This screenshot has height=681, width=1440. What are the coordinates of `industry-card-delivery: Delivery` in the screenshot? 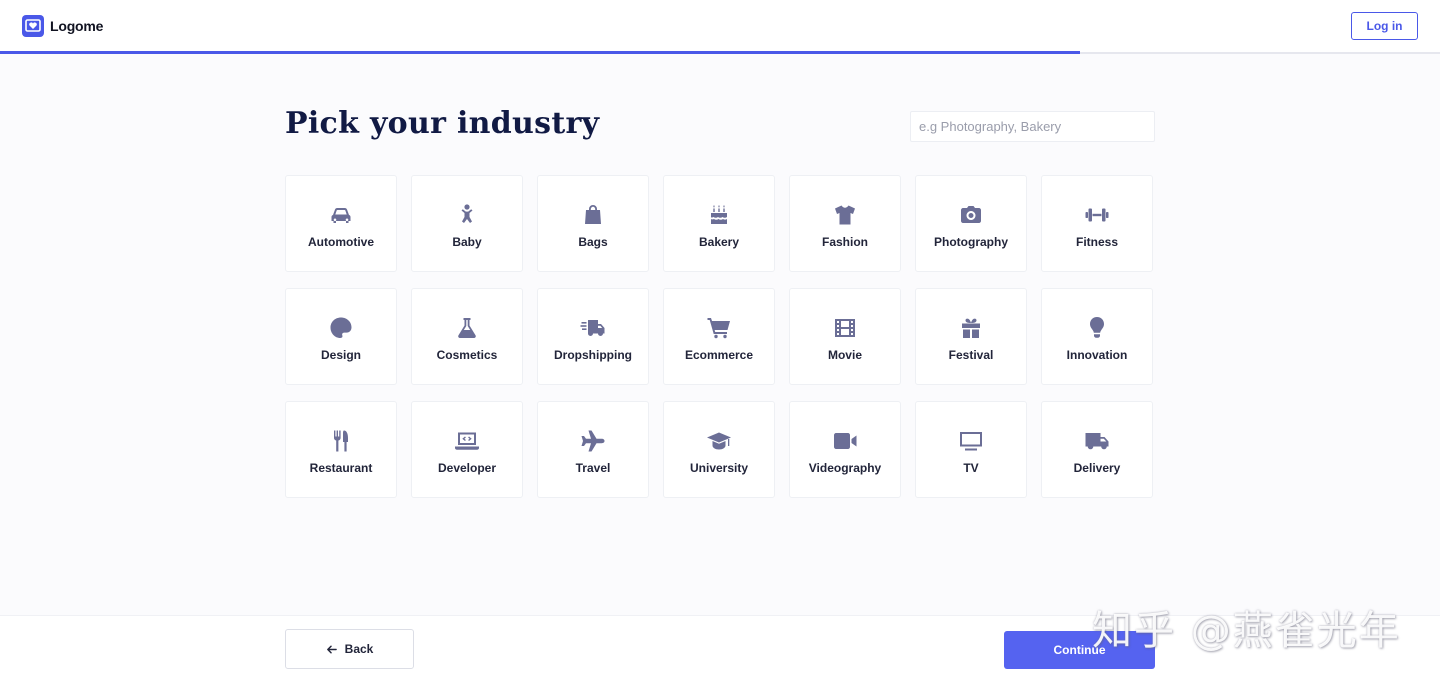 It's located at (1097, 449).